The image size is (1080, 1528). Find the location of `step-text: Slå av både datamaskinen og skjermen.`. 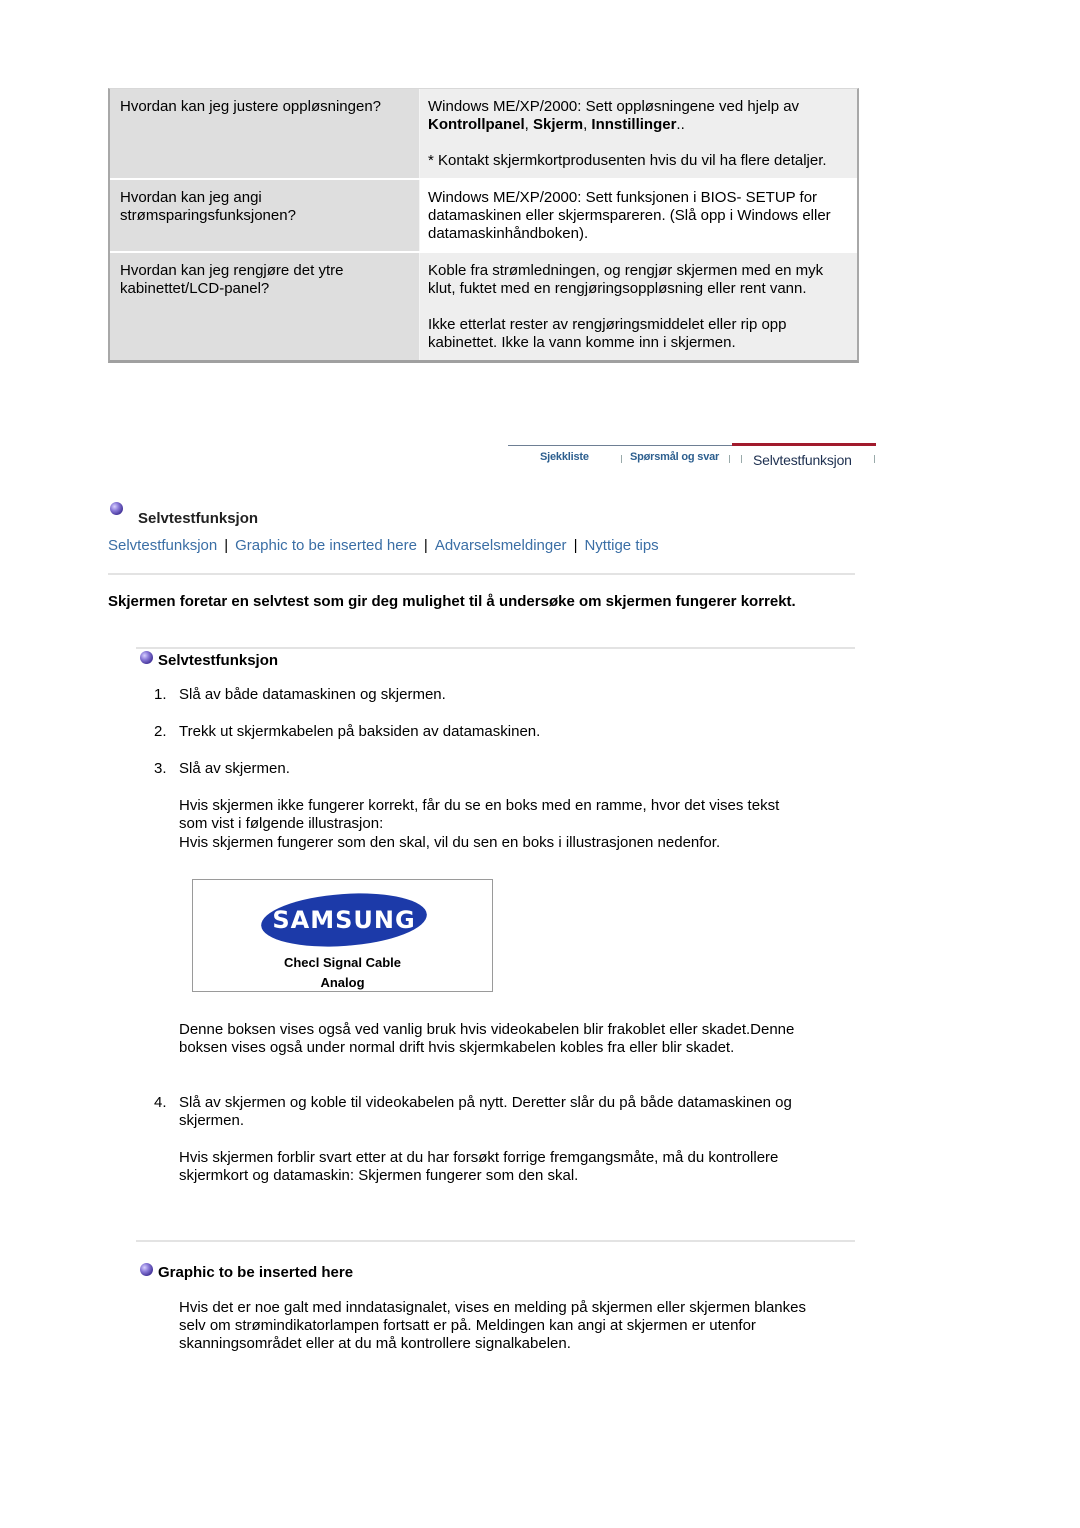

step-text: Slå av både datamaskinen og skjermen. is located at coordinates (312, 694).